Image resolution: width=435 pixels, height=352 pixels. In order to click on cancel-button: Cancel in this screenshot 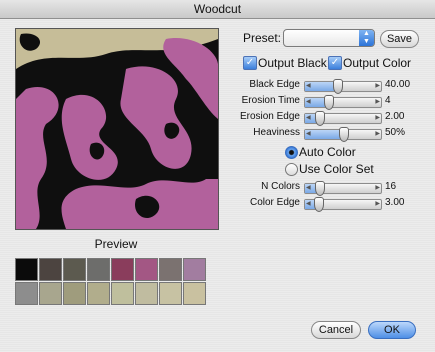, I will do `click(336, 330)`.